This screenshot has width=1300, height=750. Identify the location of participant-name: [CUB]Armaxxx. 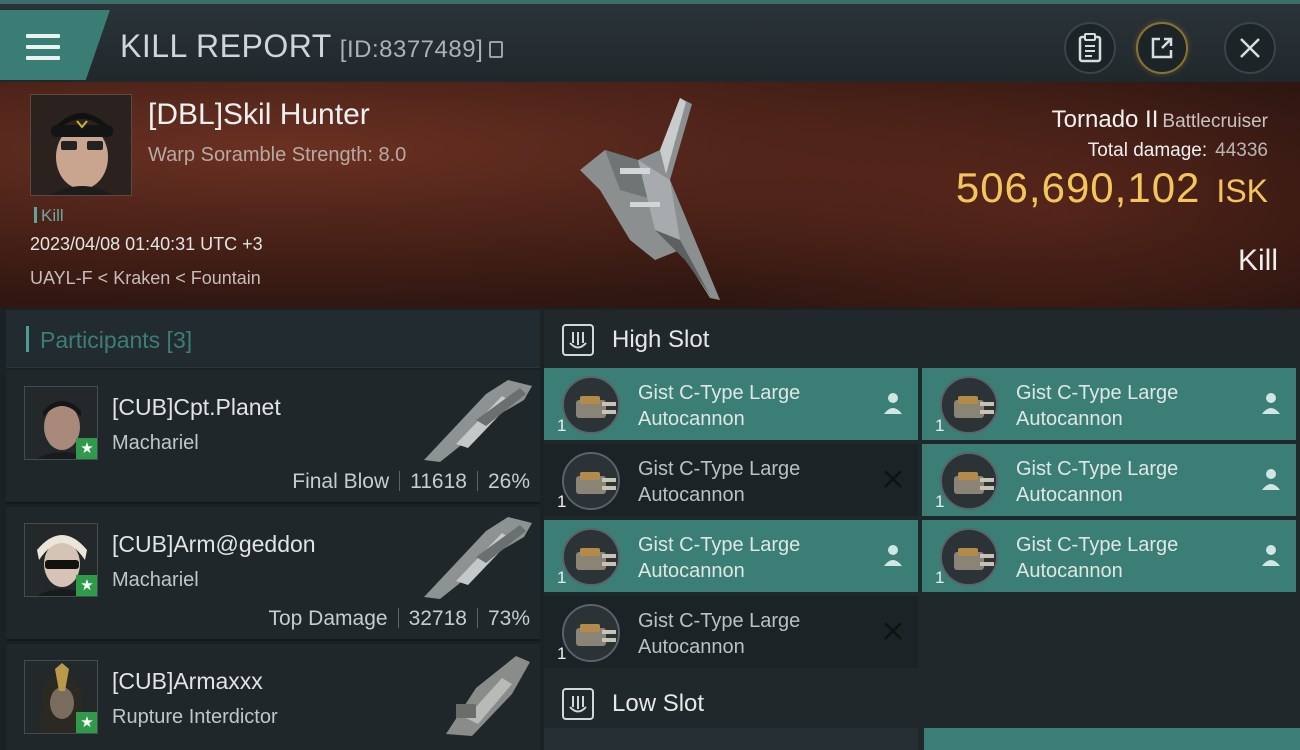
(187, 681).